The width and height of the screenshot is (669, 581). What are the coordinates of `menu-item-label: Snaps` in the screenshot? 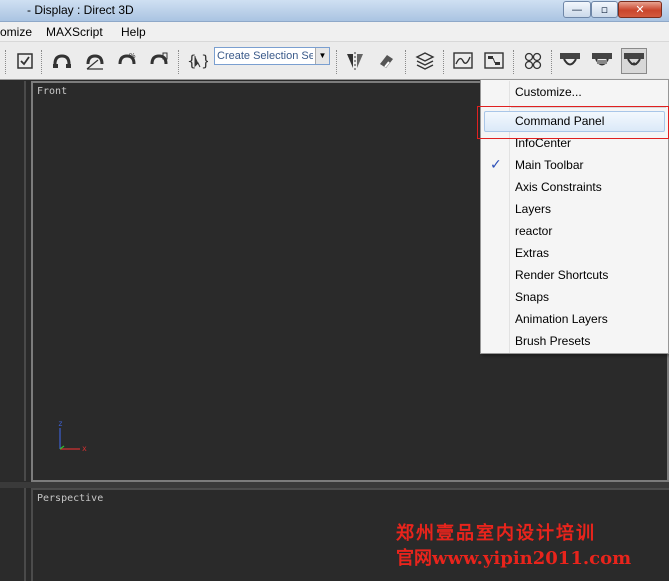 It's located at (532, 297).